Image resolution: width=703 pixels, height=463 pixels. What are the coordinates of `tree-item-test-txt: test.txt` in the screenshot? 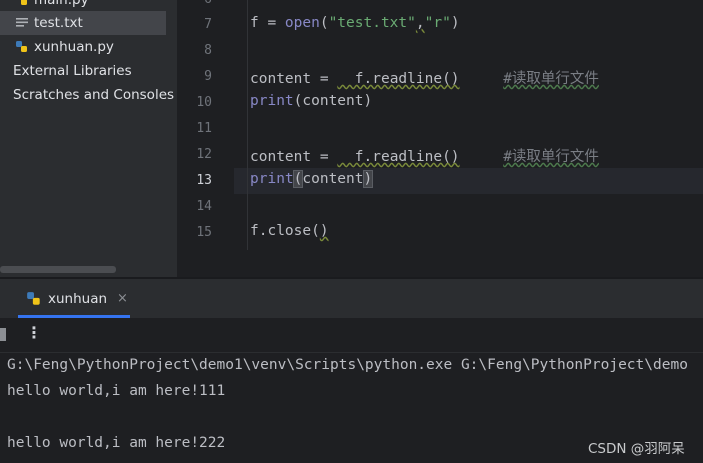 It's located at (83, 23).